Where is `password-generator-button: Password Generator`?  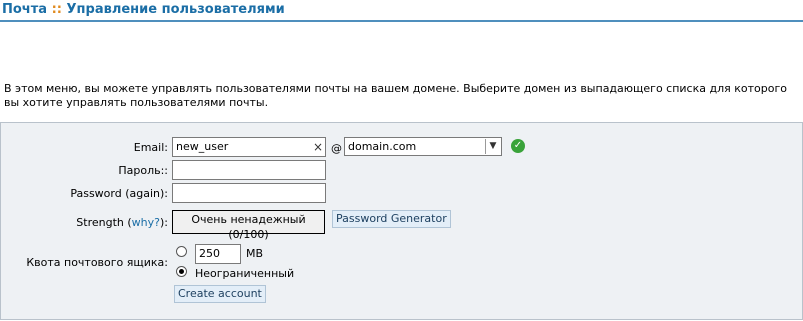 password-generator-button: Password Generator is located at coordinates (391, 219).